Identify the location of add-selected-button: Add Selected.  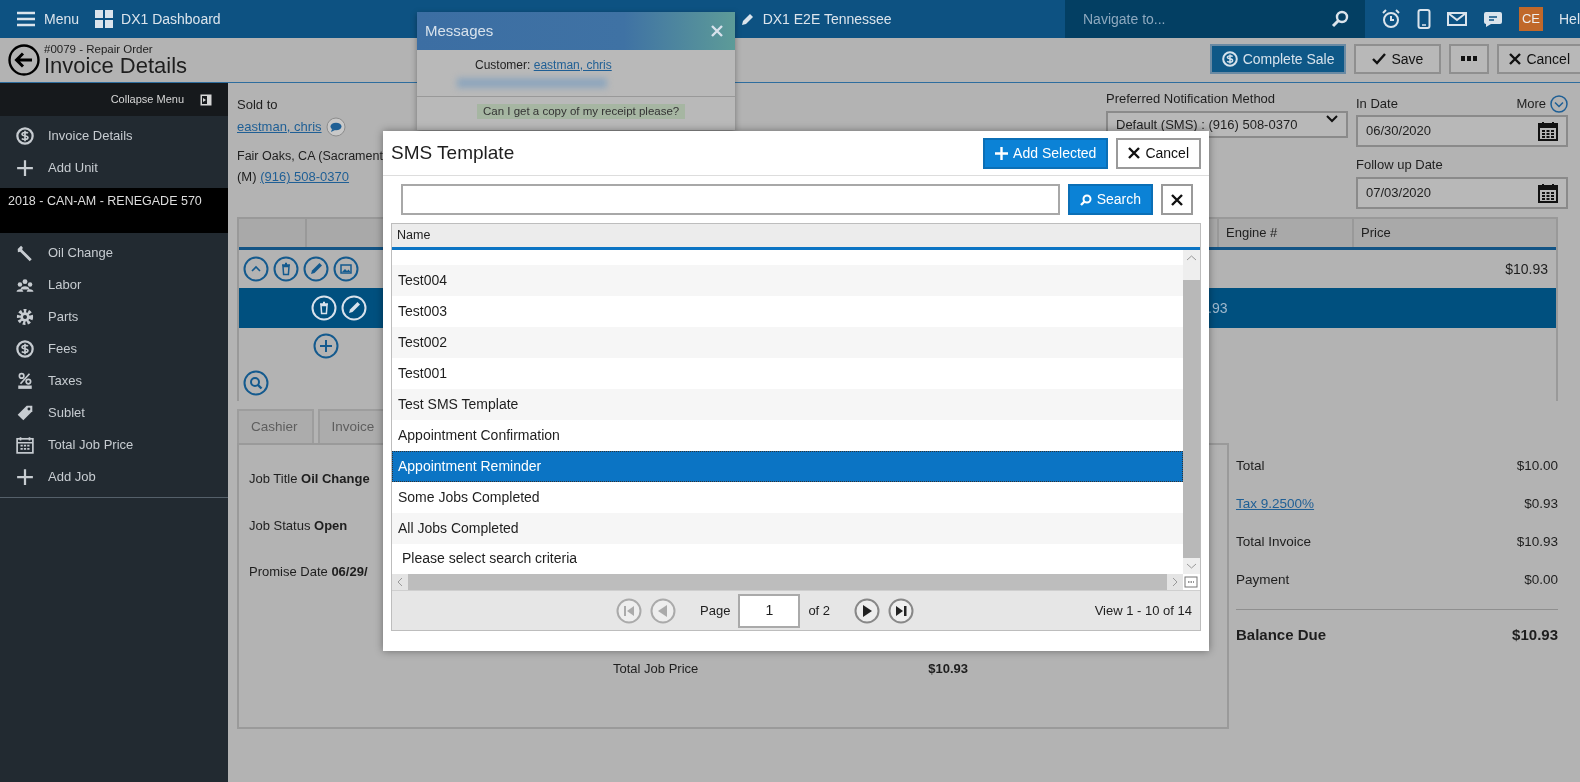
(1046, 153).